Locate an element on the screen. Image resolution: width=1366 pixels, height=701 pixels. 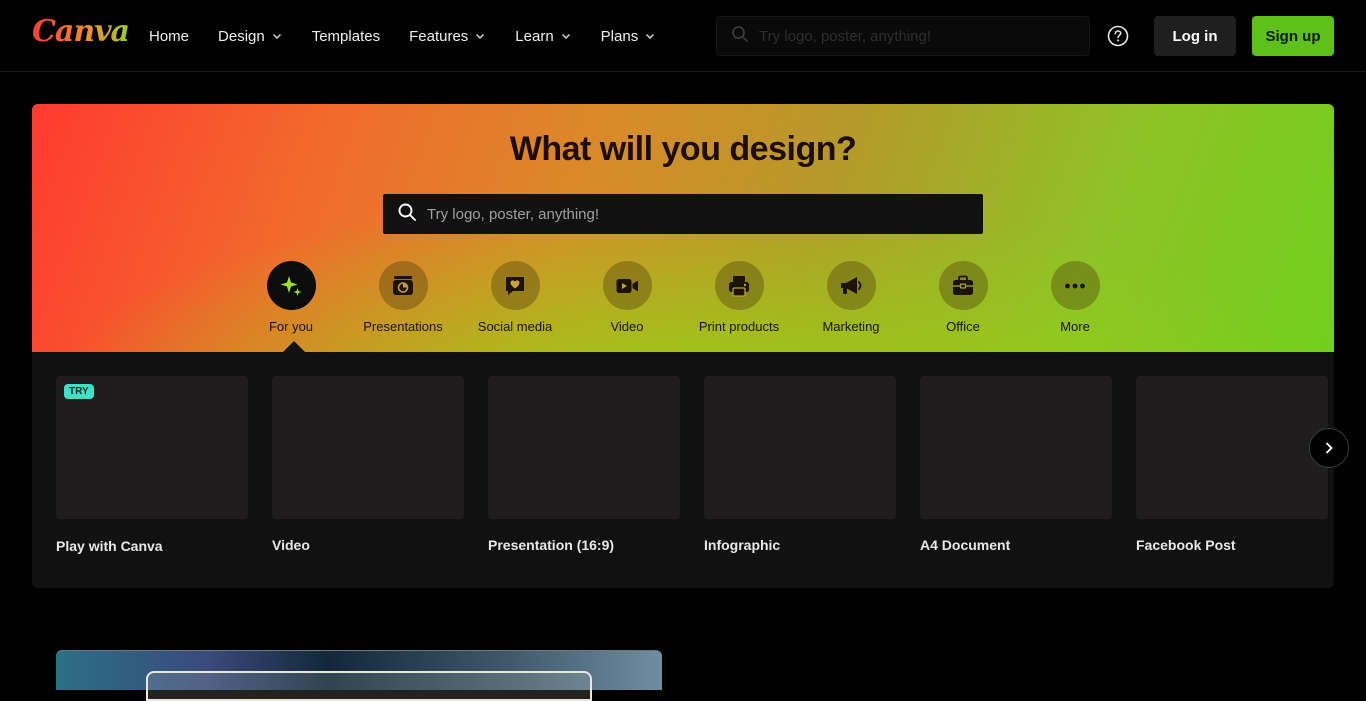
card-video: Video is located at coordinates (368, 464).